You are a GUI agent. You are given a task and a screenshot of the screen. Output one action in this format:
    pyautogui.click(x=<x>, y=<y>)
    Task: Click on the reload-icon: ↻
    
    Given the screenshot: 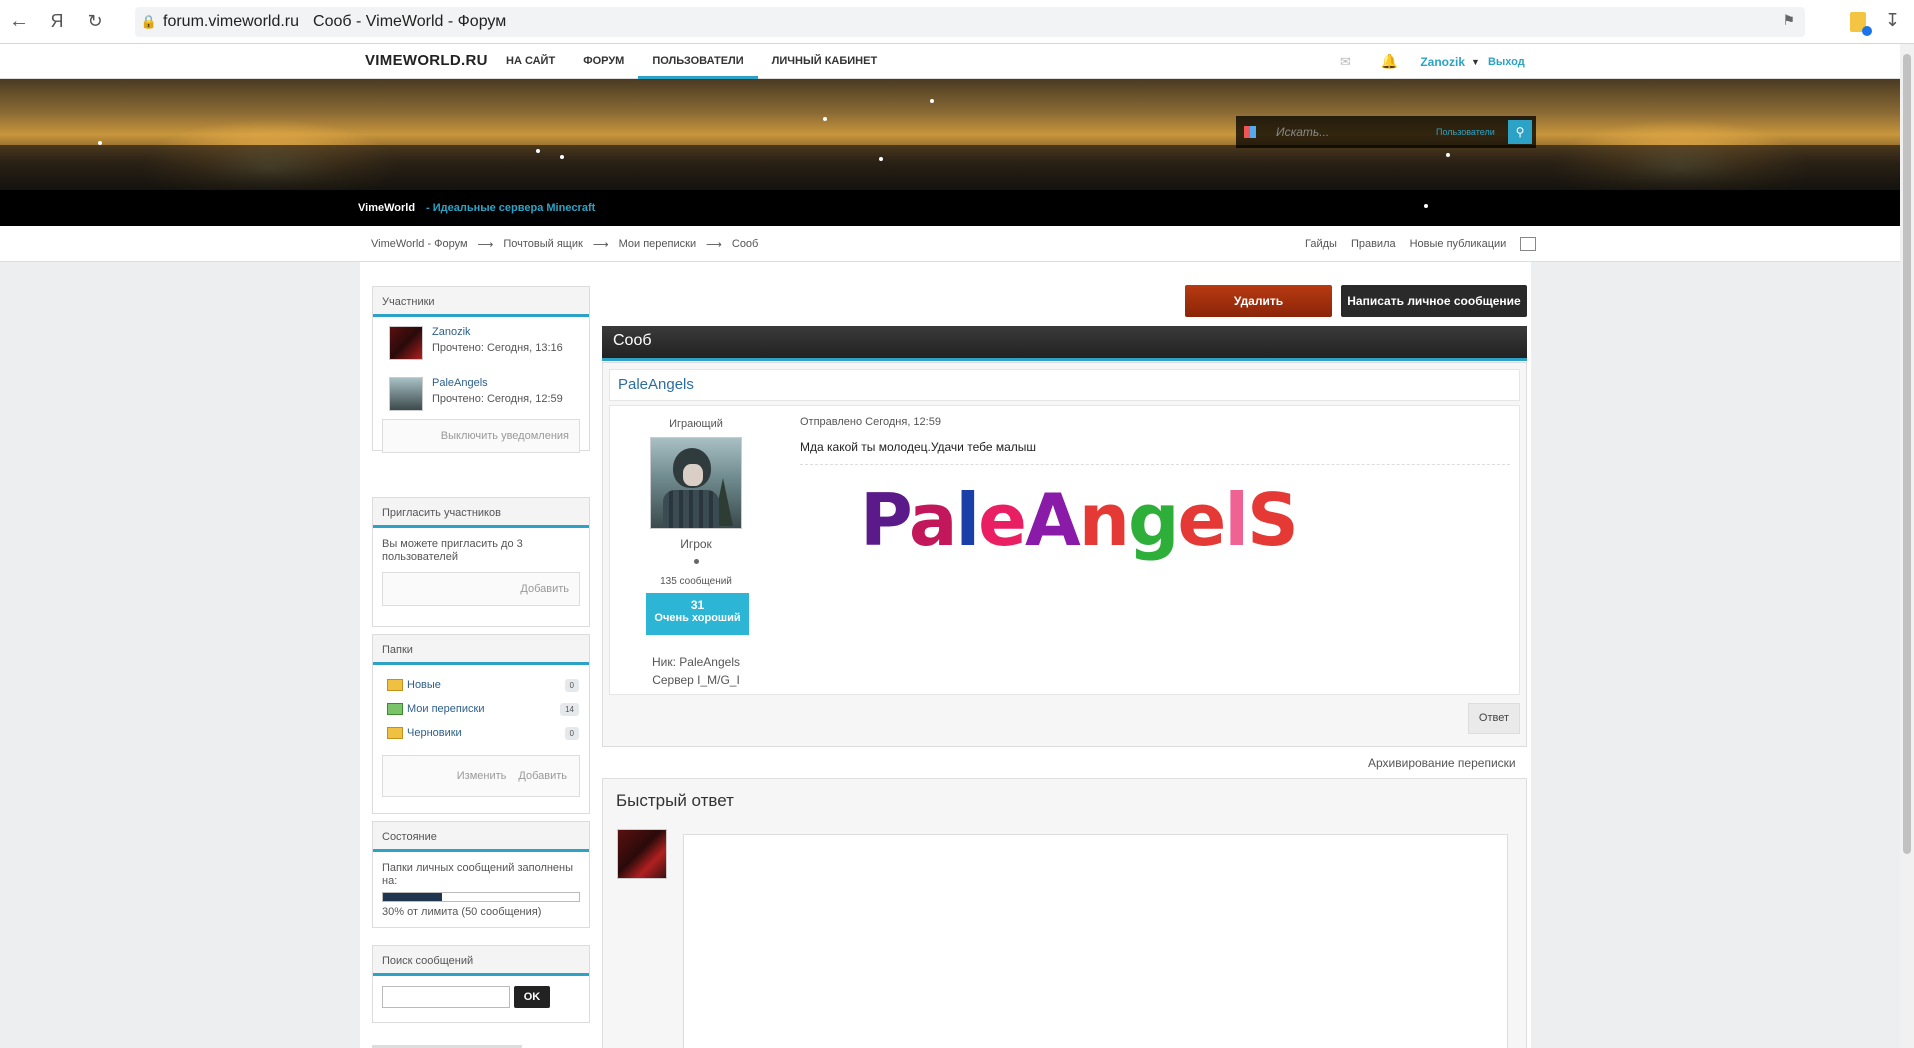 What is the action you would take?
    pyautogui.click(x=95, y=22)
    